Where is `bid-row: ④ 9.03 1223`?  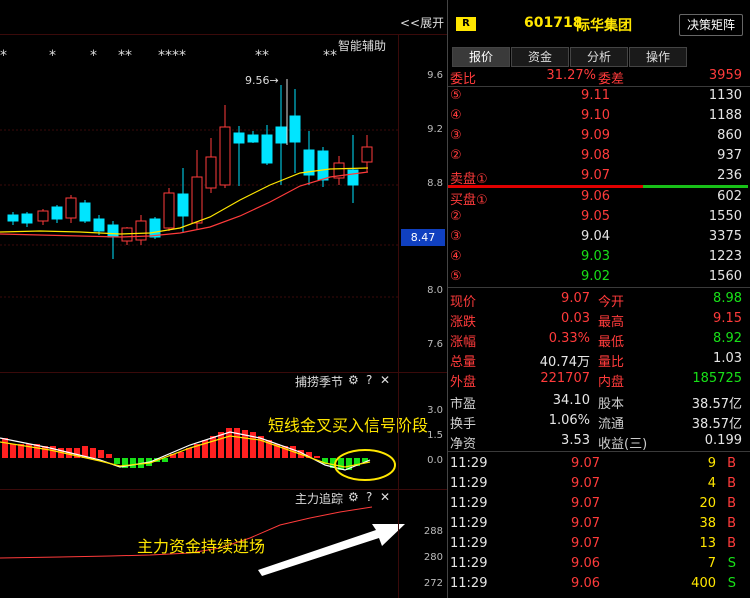
bid-row: ④ 9.03 1223 is located at coordinates (598, 257).